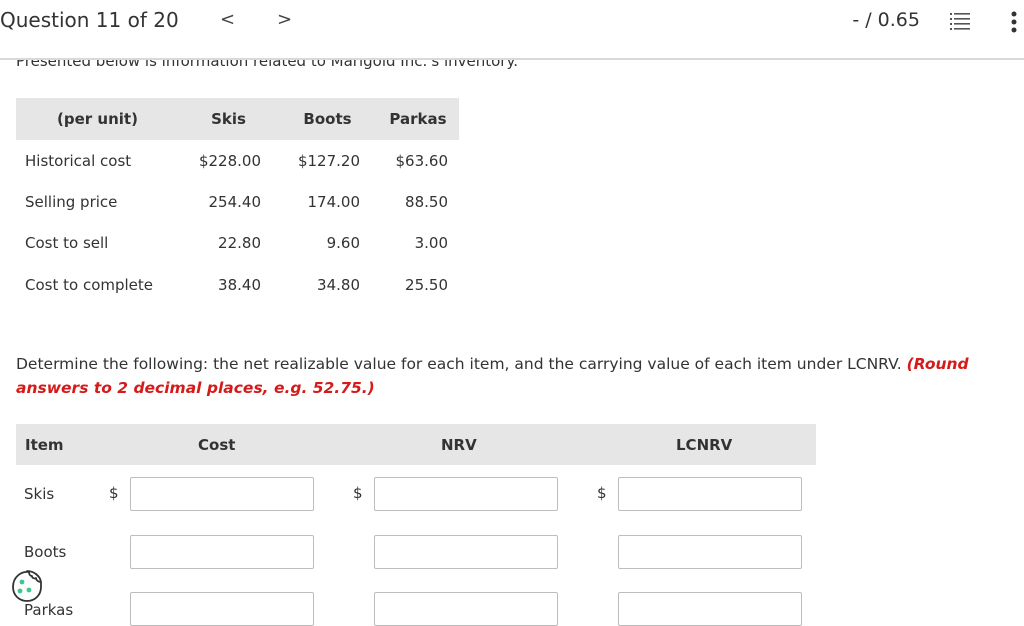 The image size is (1024, 626). What do you see at coordinates (222, 494) in the screenshot?
I see `skis-cost-input` at bounding box center [222, 494].